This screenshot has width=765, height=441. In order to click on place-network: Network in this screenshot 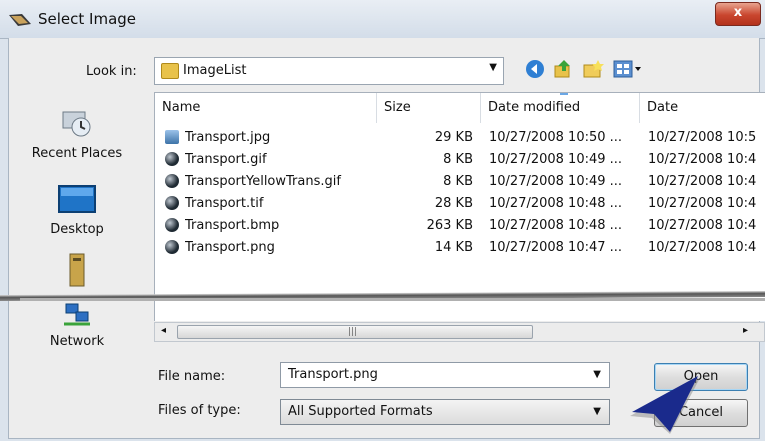, I will do `click(77, 325)`.